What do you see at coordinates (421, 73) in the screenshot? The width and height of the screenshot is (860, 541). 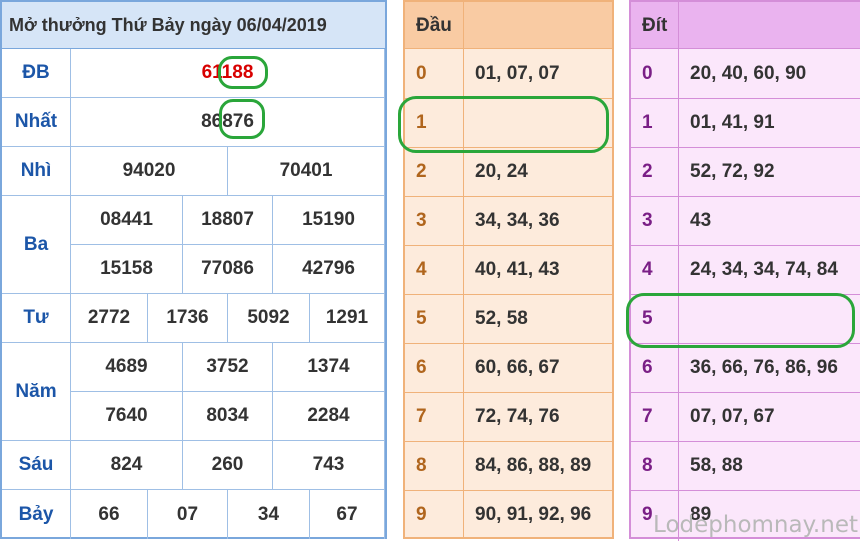 I see `dau-digit: 0` at bounding box center [421, 73].